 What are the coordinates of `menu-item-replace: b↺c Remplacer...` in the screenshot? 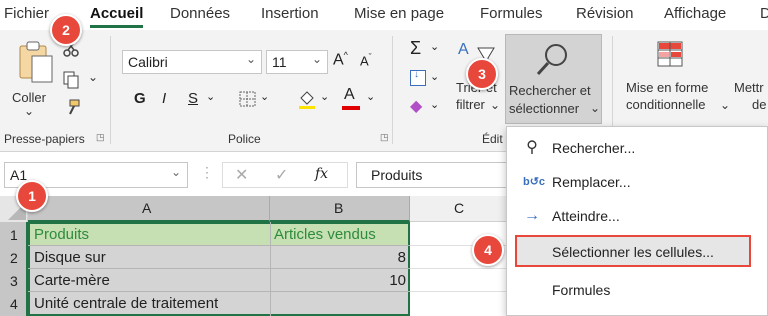 It's located at (637, 182).